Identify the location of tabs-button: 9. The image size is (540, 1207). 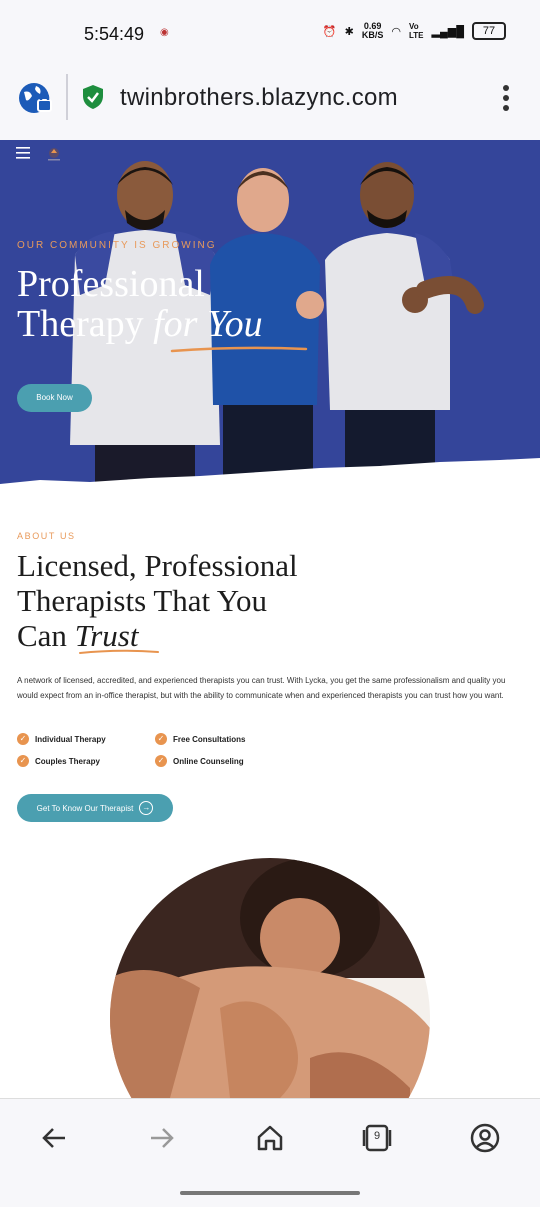
(377, 1138).